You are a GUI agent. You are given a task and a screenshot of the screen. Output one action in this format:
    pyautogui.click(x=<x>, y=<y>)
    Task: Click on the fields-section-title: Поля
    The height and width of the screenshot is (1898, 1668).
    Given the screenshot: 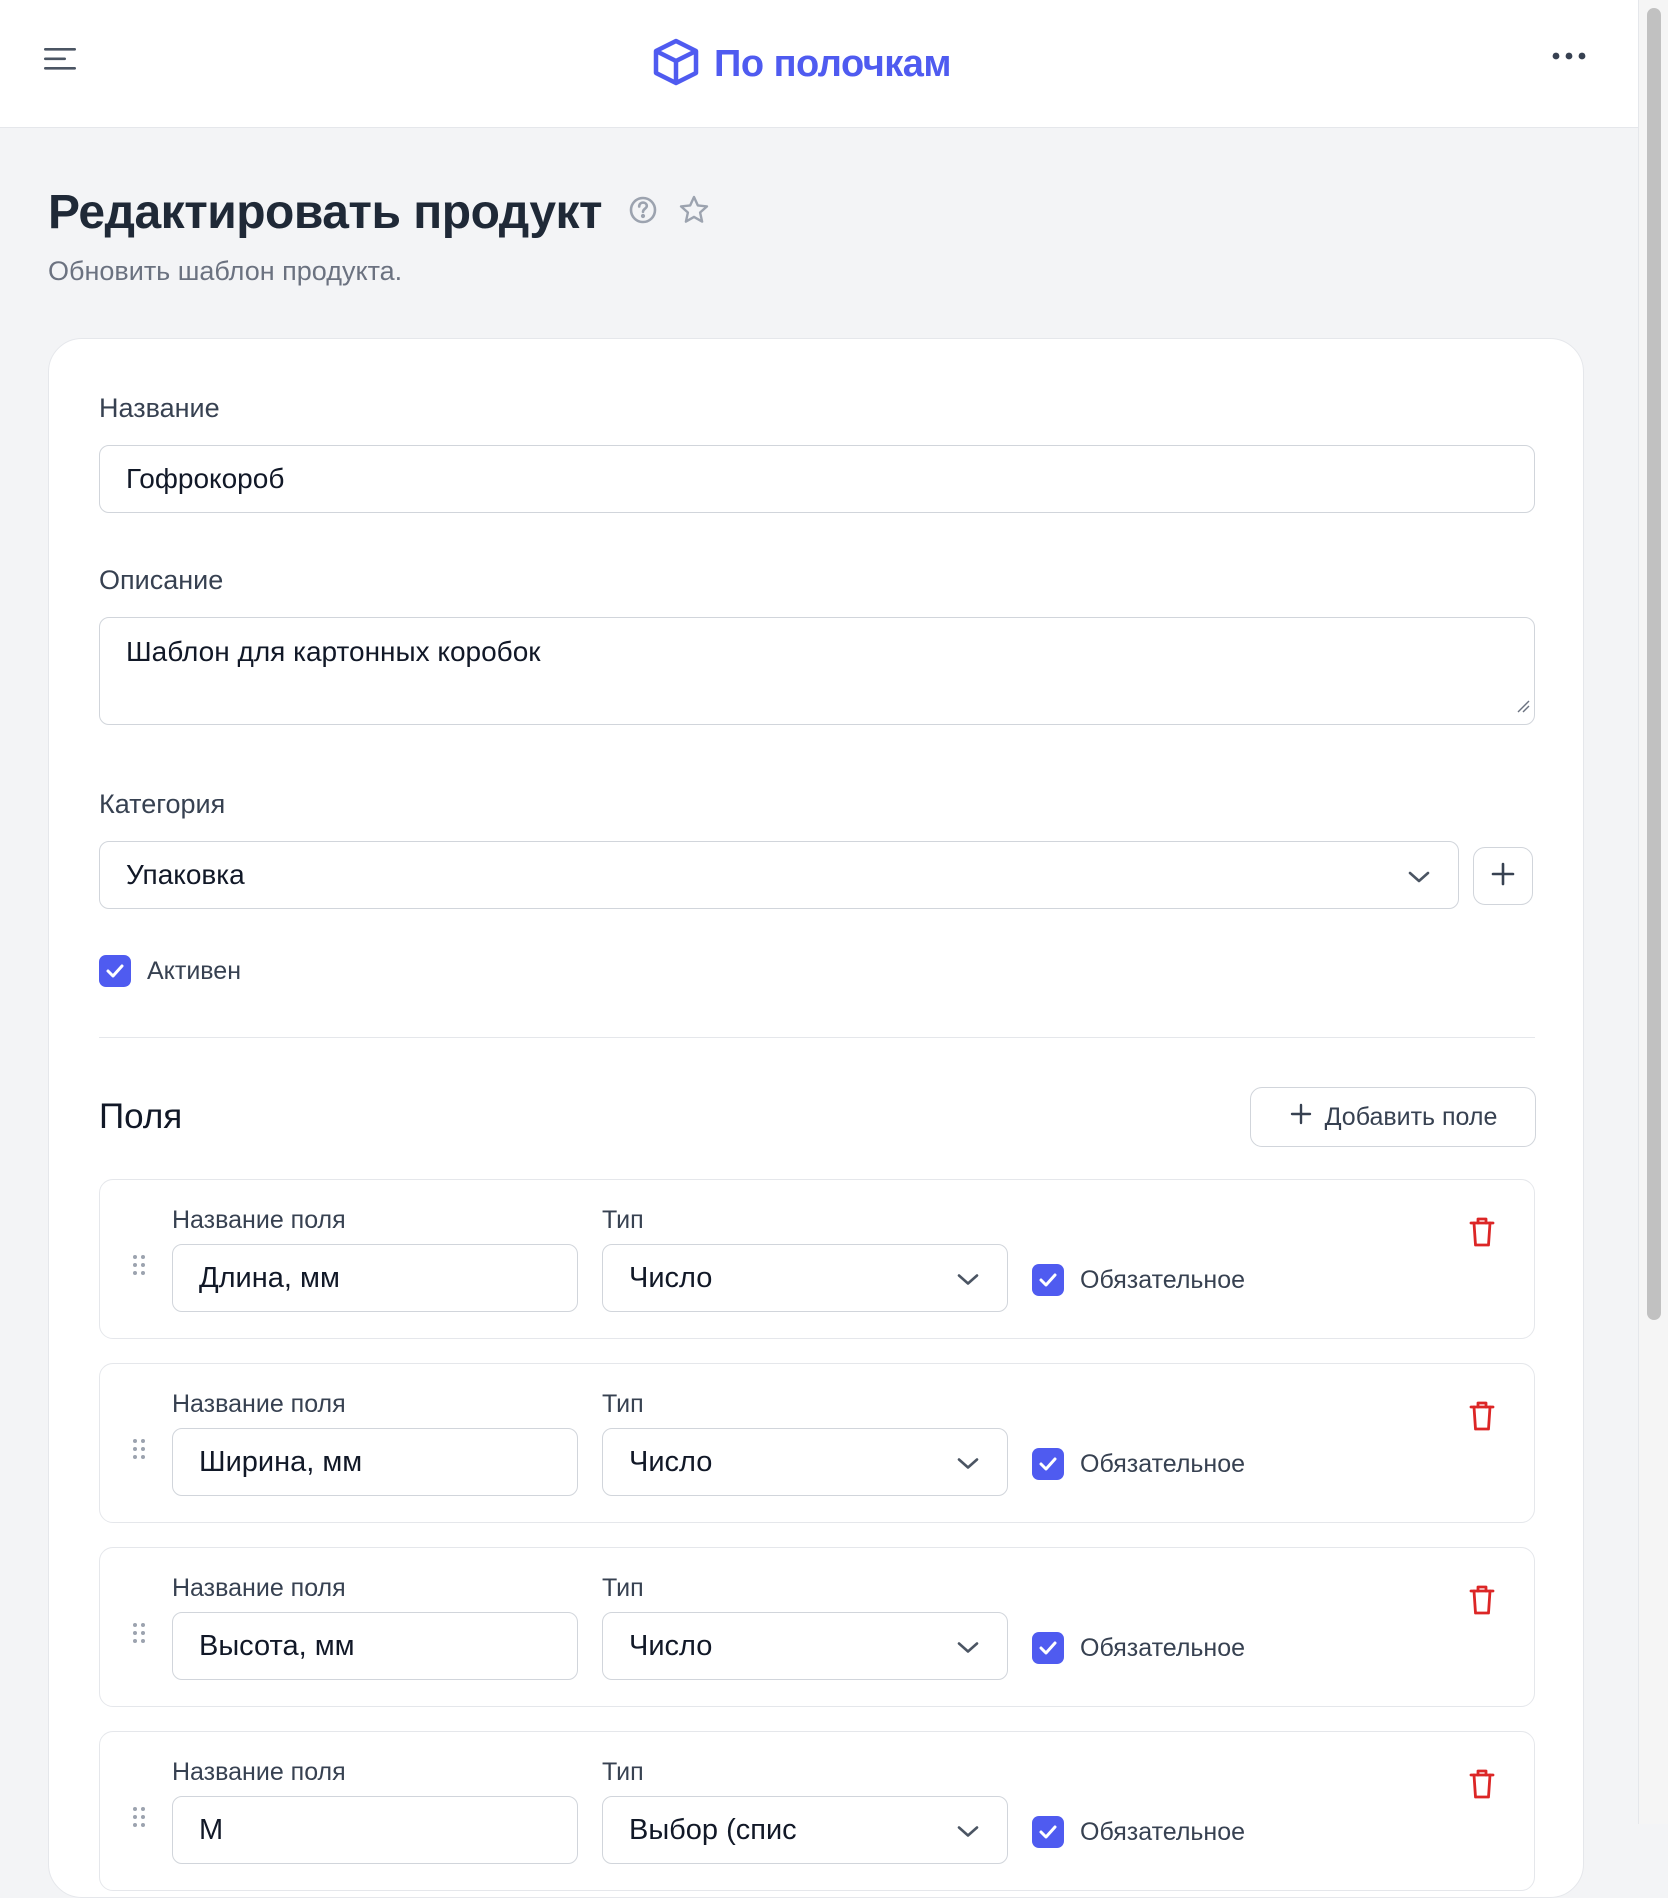 What is the action you would take?
    pyautogui.click(x=141, y=1116)
    